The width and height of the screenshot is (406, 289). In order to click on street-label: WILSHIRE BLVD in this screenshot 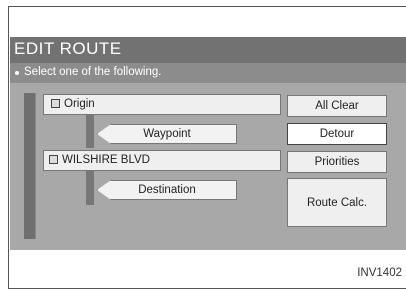, I will do `click(106, 160)`.